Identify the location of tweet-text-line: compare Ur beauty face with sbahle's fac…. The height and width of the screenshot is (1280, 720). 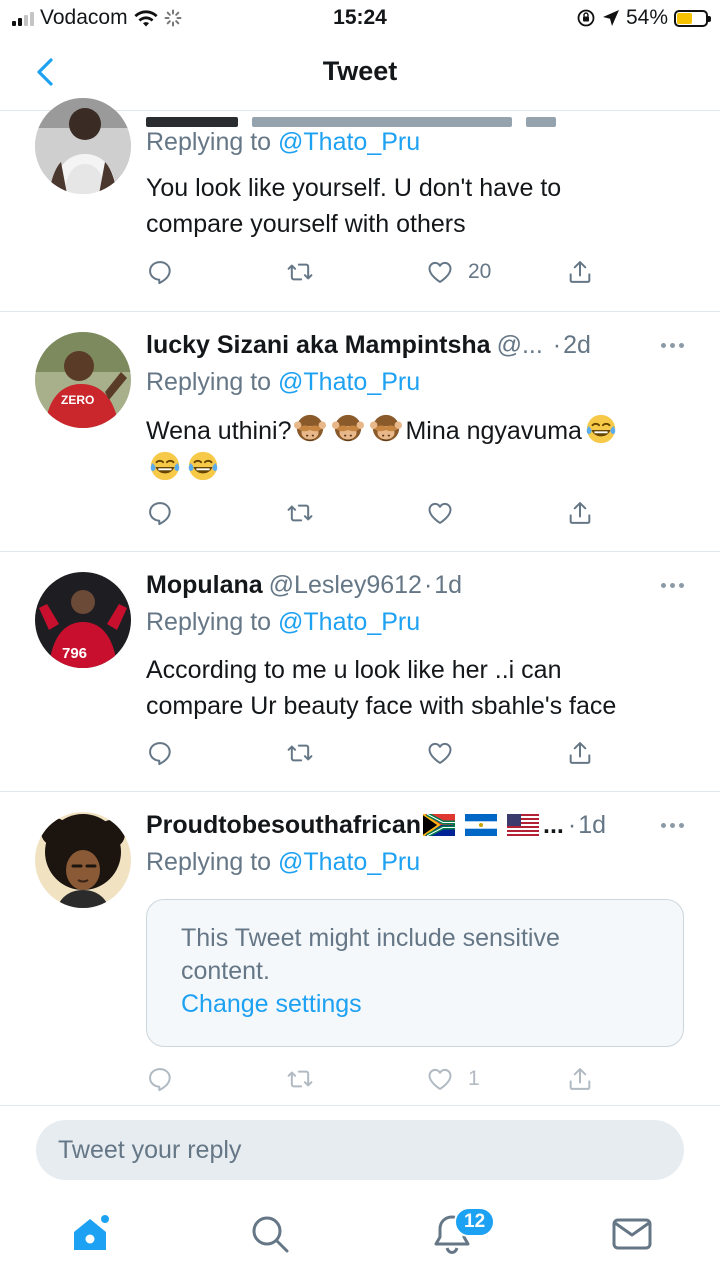
(381, 706).